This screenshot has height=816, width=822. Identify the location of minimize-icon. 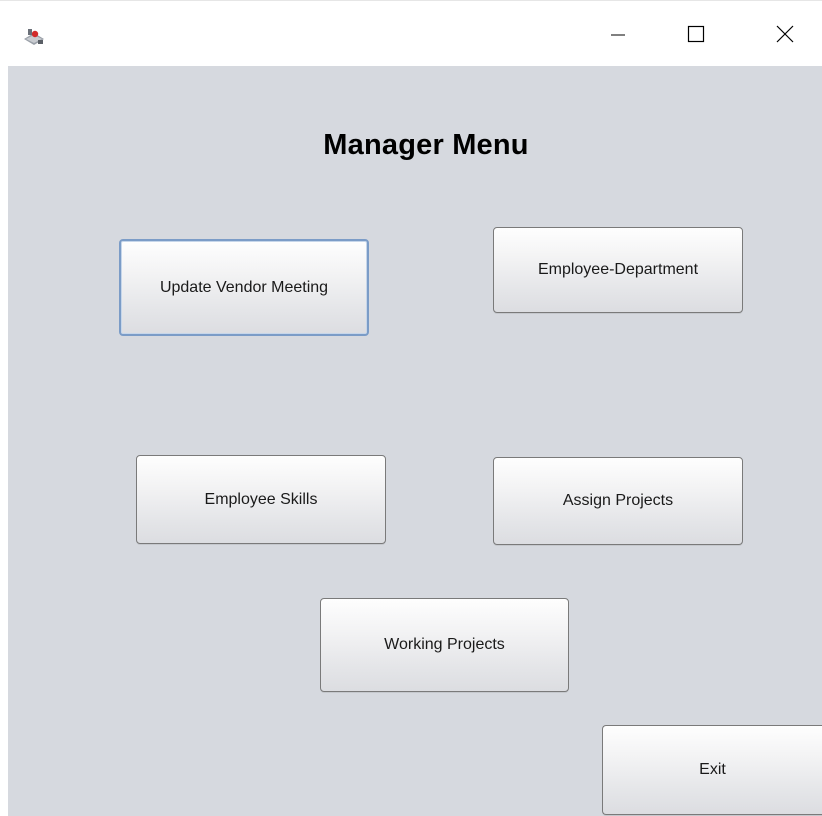
(618, 36).